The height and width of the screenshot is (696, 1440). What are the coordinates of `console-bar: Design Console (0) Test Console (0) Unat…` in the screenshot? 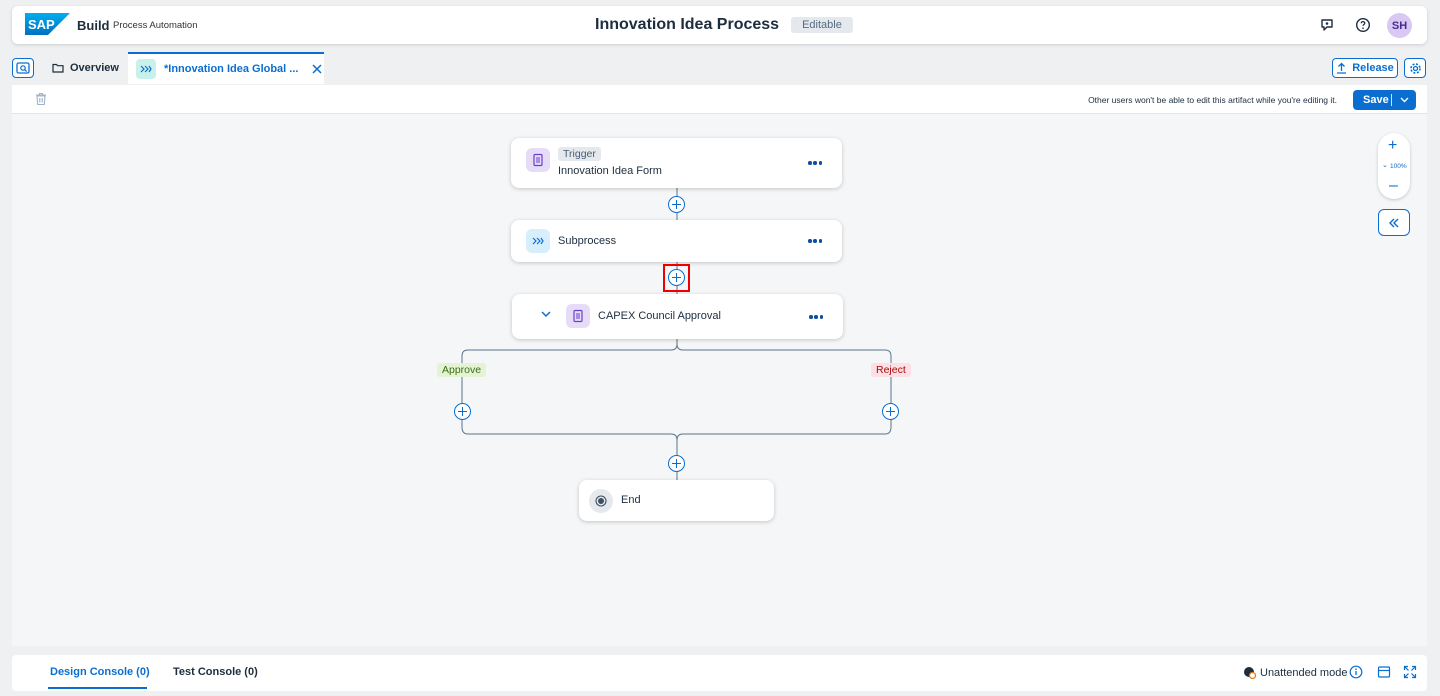 It's located at (719, 673).